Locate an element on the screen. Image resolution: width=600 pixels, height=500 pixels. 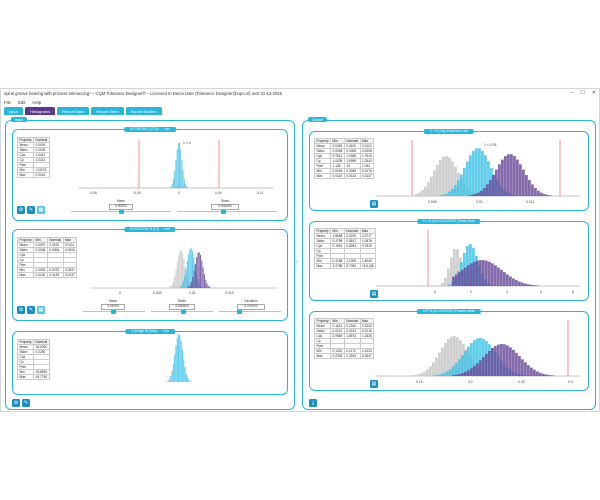
menu-file: File is located at coordinates (7, 102).